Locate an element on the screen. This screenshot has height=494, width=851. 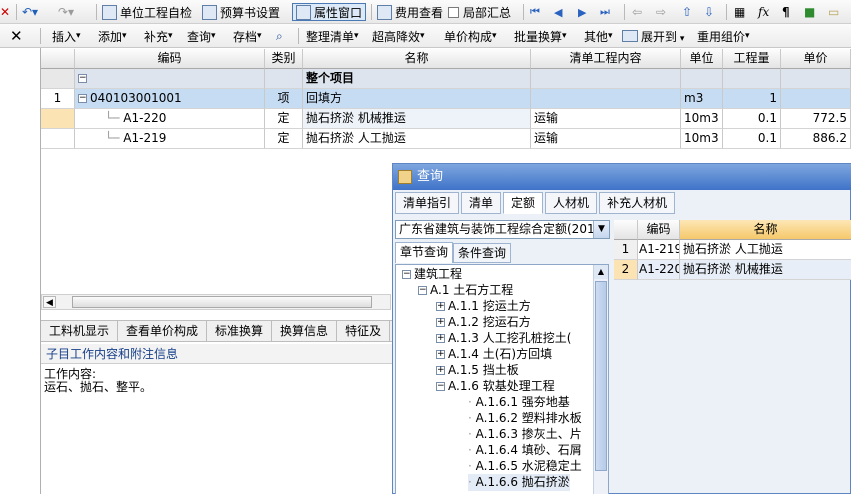
quantity-column-header: 工程量 is located at coordinates (752, 59).